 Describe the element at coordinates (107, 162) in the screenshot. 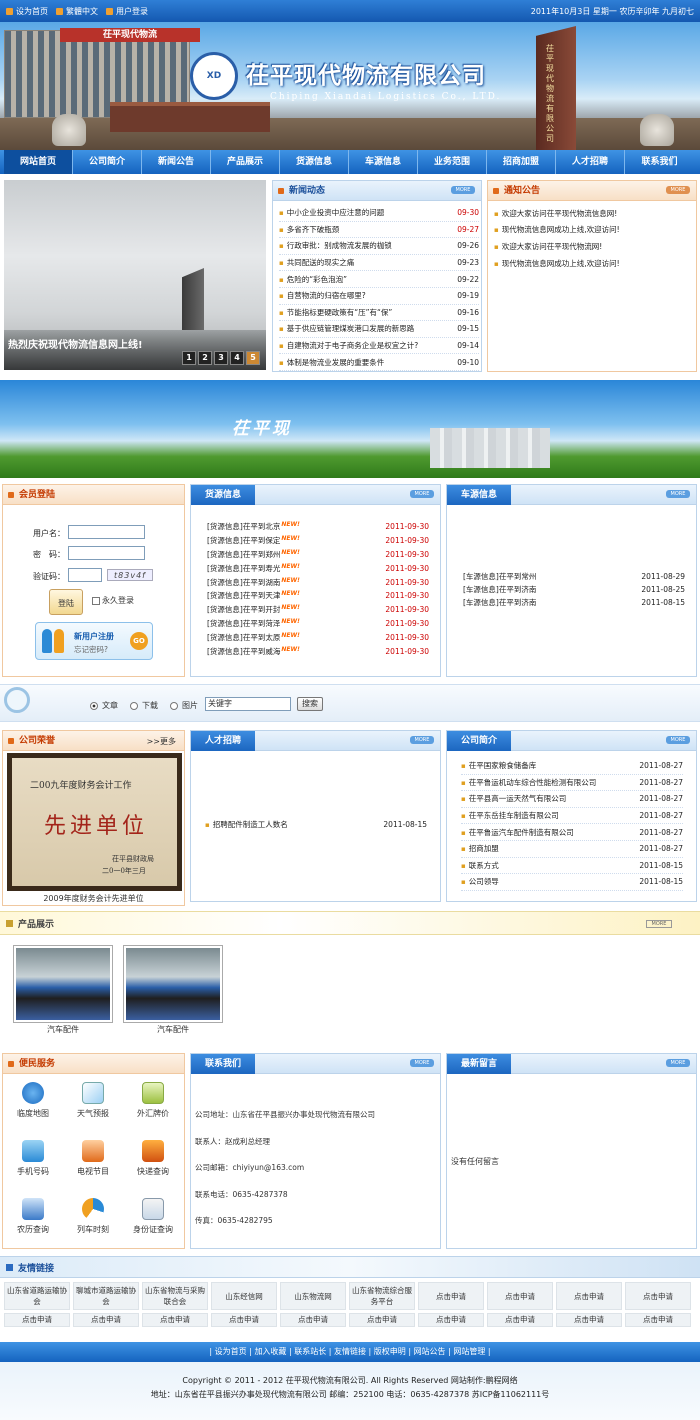

I see `nav-about: 公司简介` at that location.